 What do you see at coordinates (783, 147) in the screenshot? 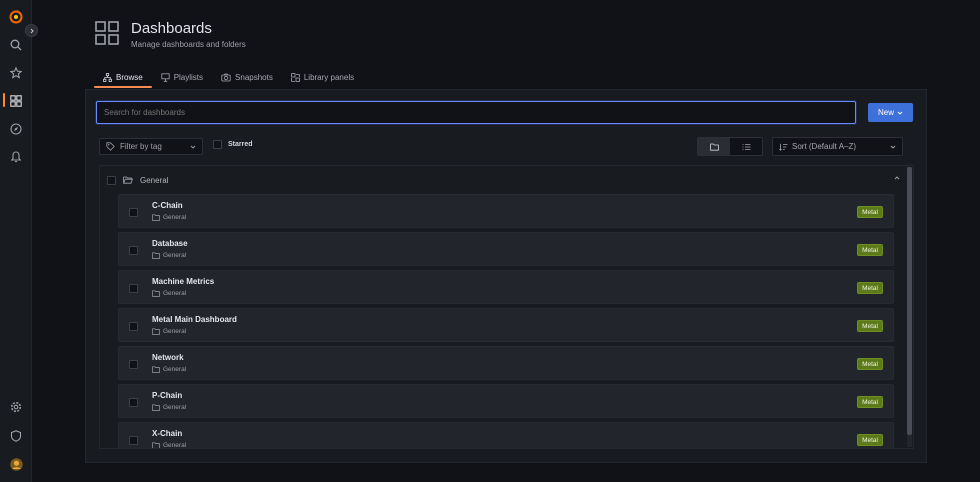
I see `sort-icon` at bounding box center [783, 147].